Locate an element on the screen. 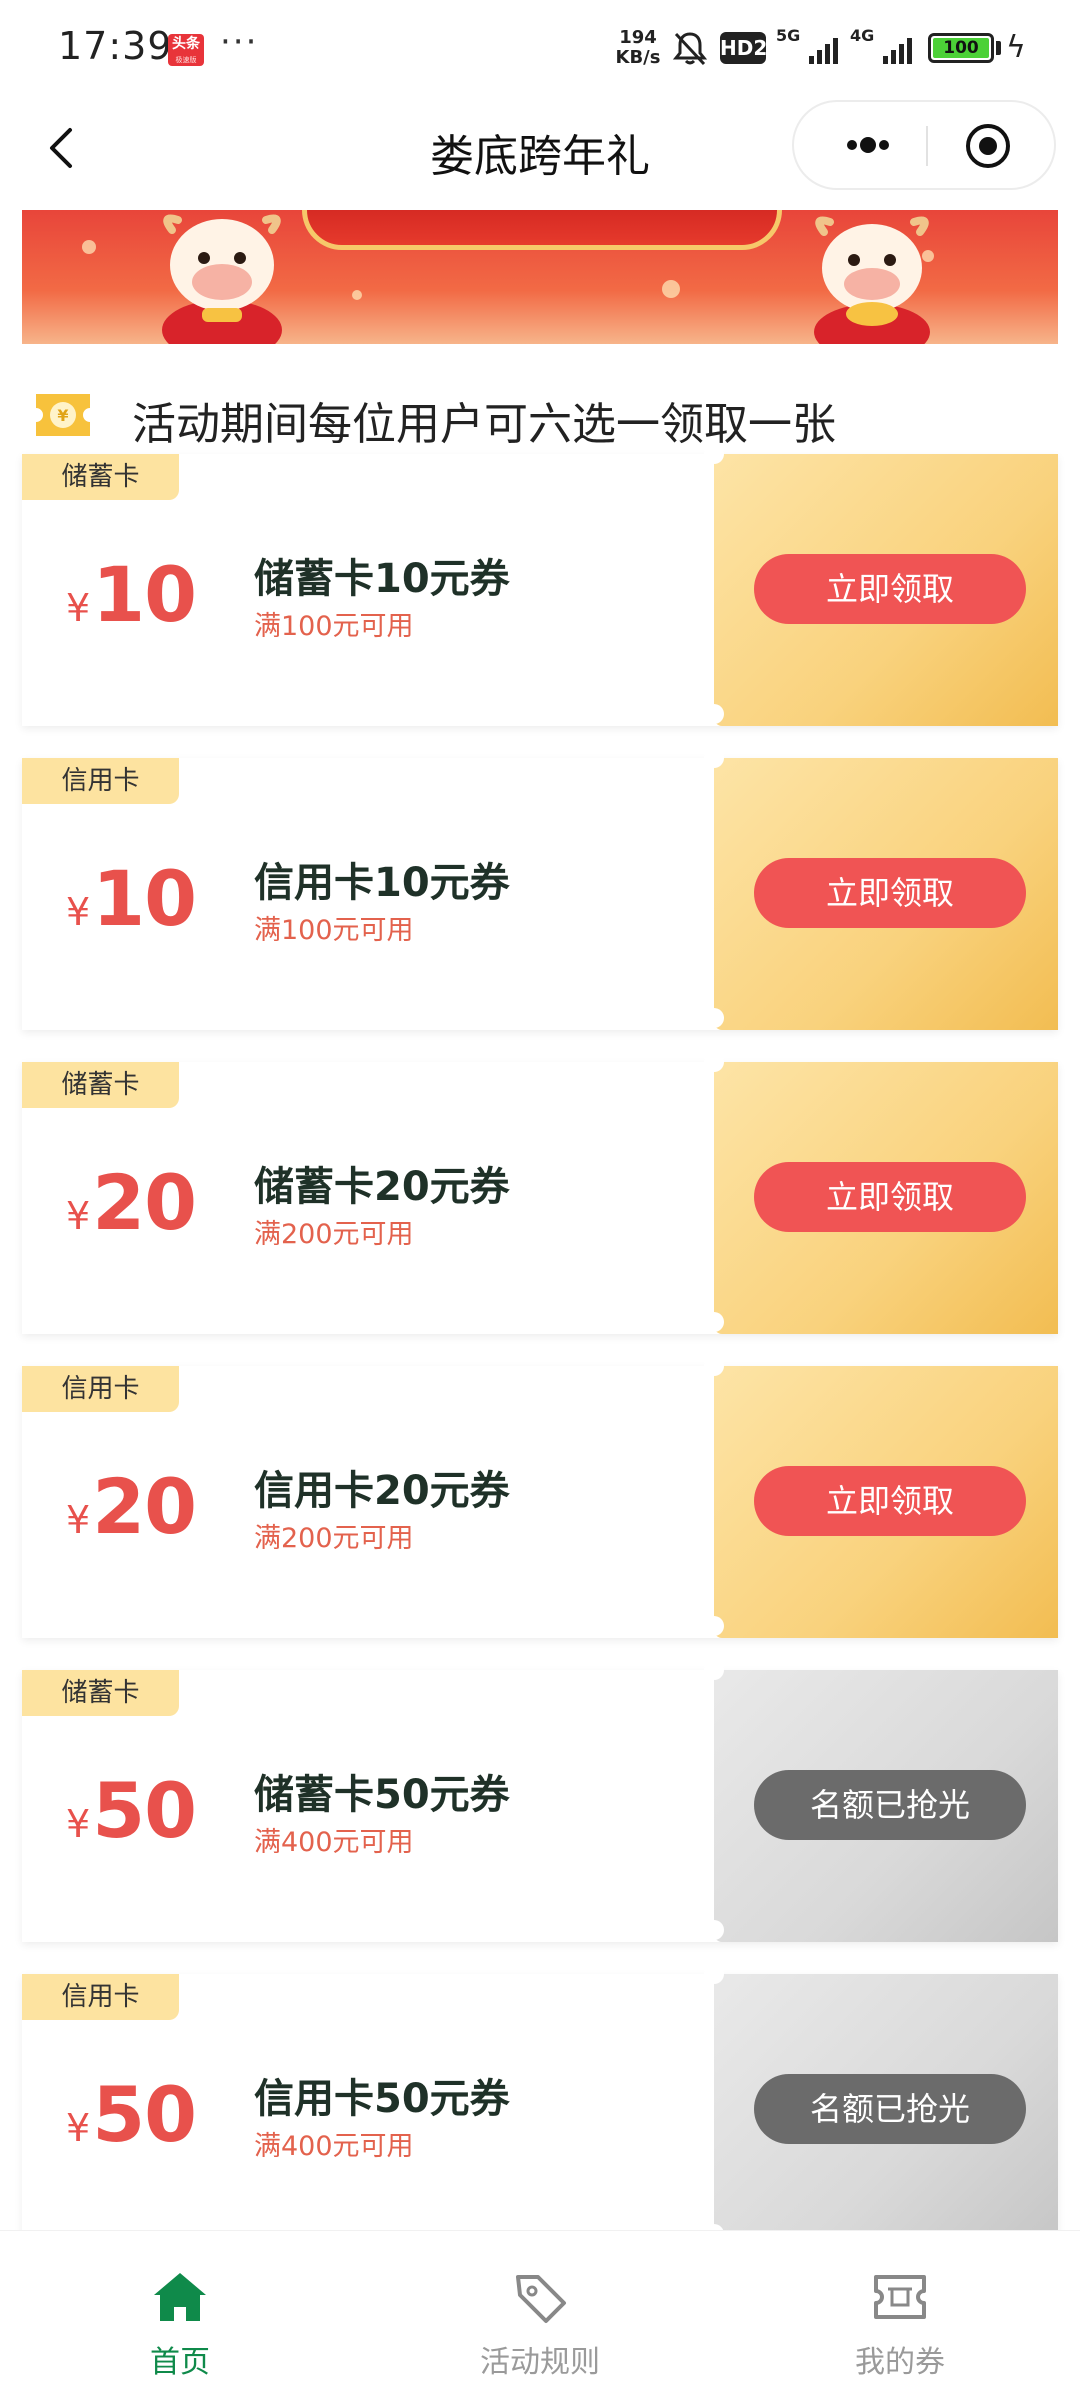  miniprogram-capsule is located at coordinates (924, 145).